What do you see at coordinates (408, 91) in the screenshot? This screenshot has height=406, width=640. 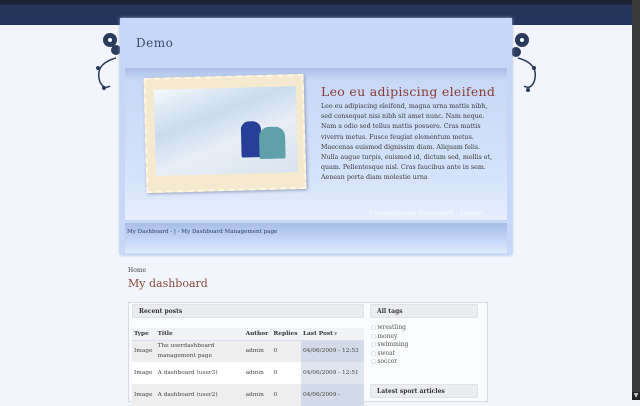 I see `banner-heading: Leo eu adipiscing eleifend` at bounding box center [408, 91].